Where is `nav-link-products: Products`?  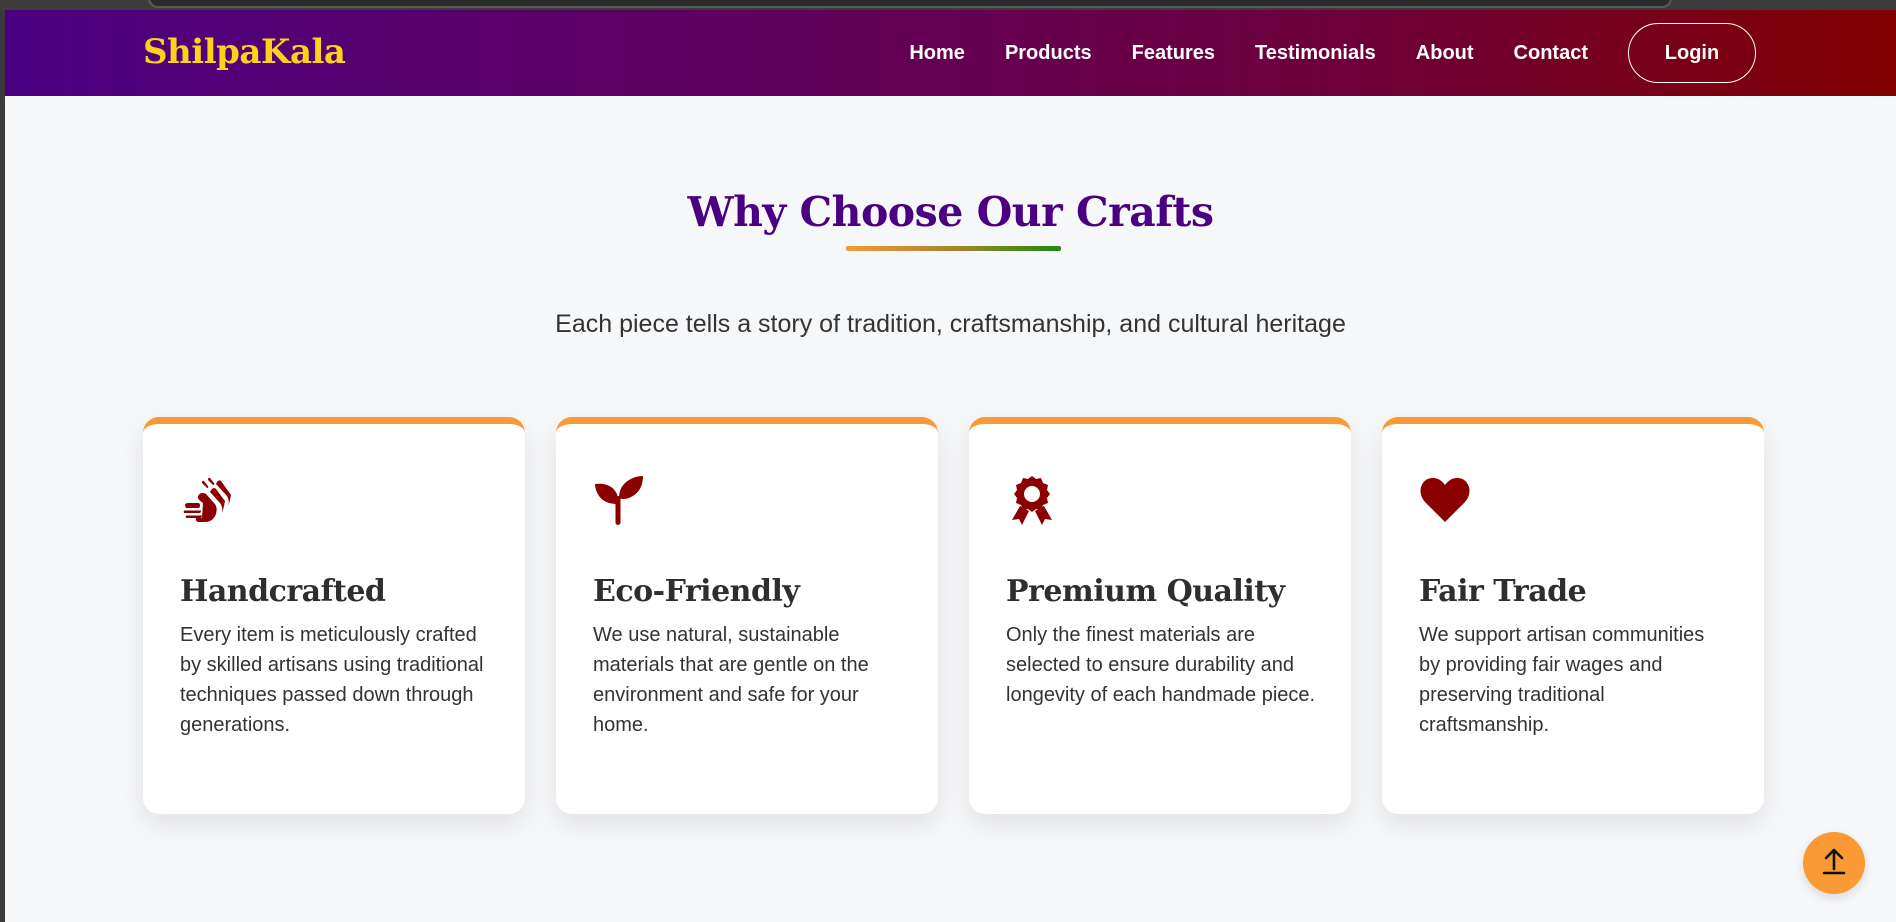 nav-link-products: Products is located at coordinates (1048, 53).